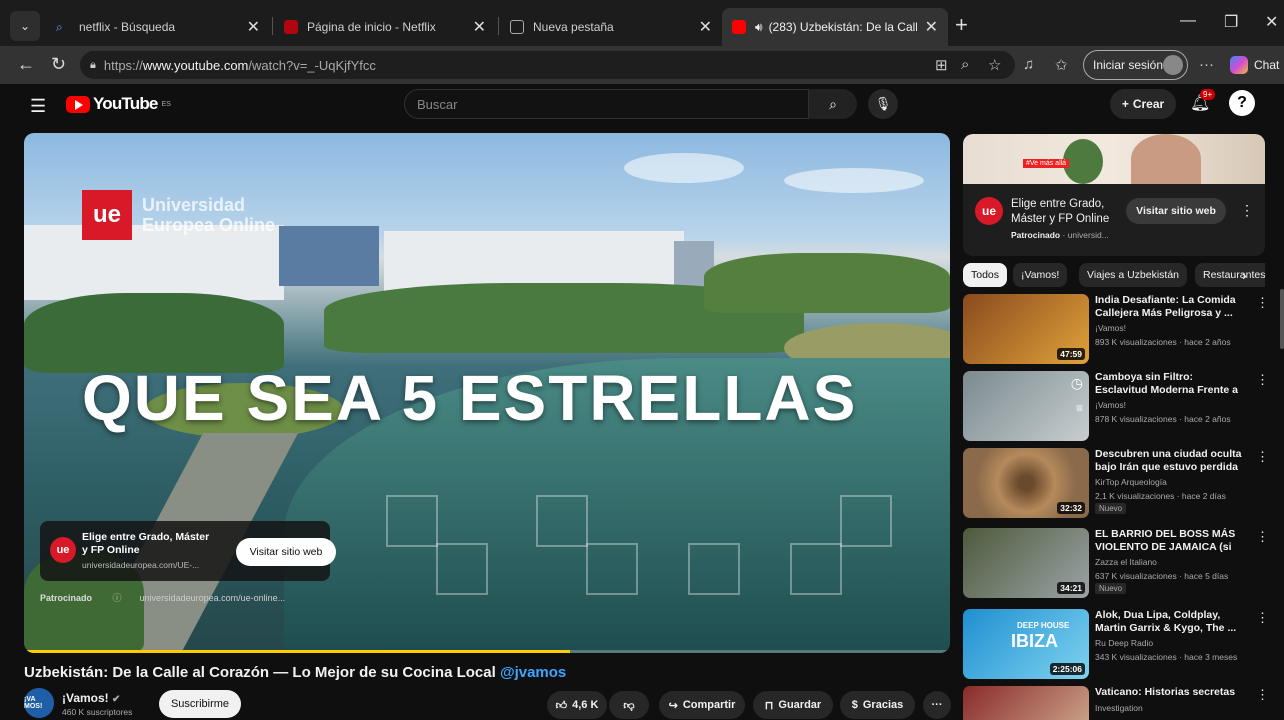  I want to click on avatar, so click(1173, 65).